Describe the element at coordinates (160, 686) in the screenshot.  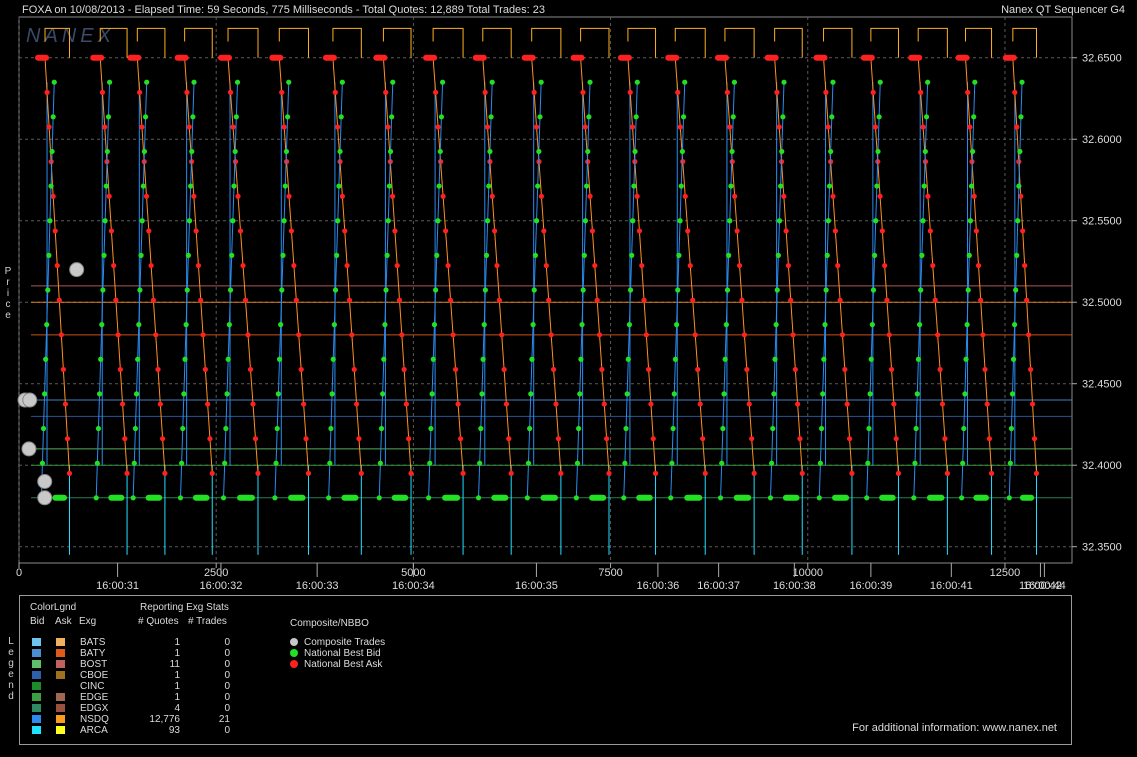
I see `exchange-row: CINC 1 0` at that location.